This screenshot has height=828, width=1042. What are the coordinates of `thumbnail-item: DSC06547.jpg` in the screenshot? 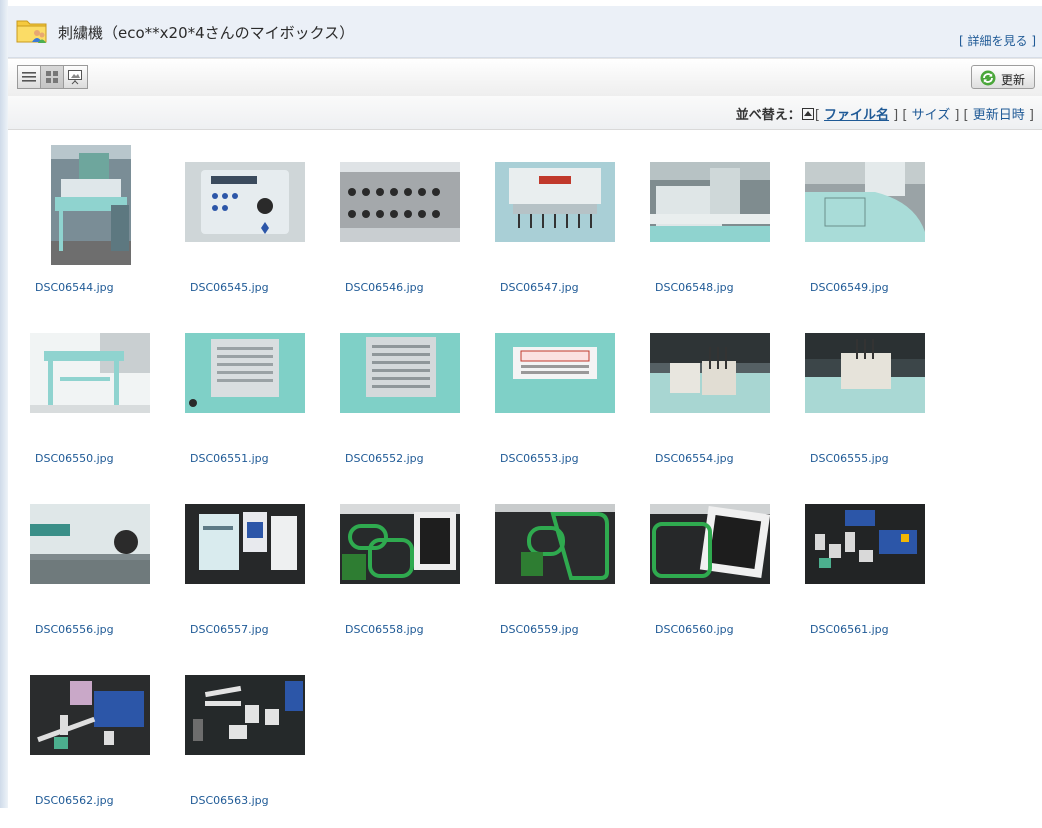 It's located at (570, 230).